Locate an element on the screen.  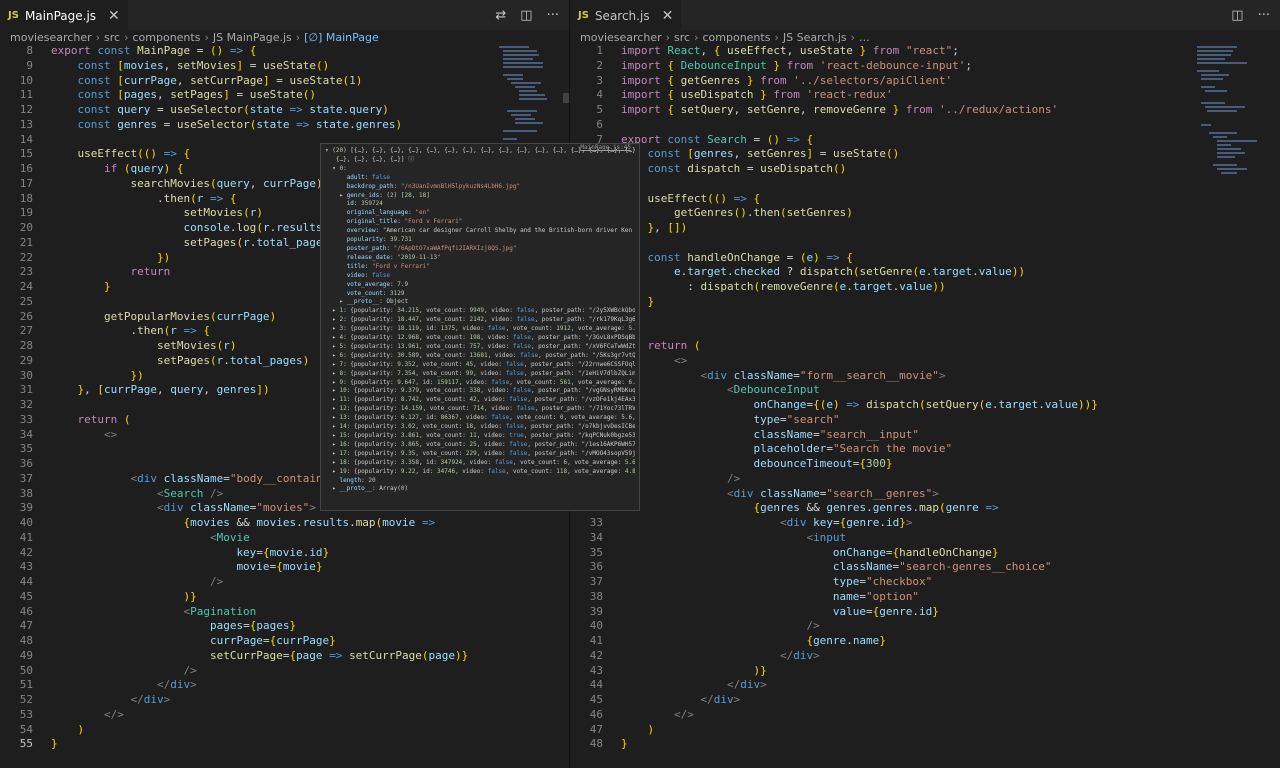
source-link: MainPage.js:45 is located at coordinates (605, 148).